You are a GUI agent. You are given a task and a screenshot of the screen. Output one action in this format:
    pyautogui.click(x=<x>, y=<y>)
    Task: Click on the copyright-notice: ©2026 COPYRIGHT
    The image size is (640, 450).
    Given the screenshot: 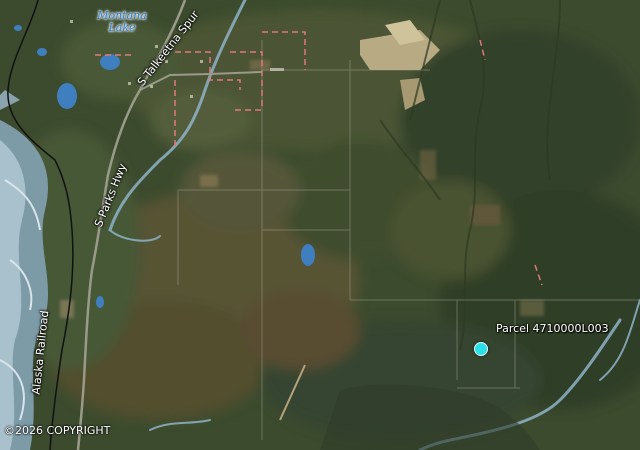 What is the action you would take?
    pyautogui.click(x=57, y=430)
    